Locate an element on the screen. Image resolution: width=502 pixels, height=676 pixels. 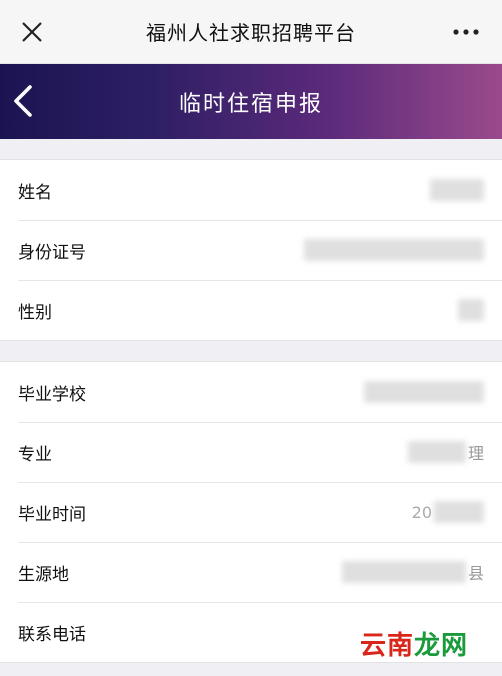
watermark-char: 龙 is located at coordinates (427, 645).